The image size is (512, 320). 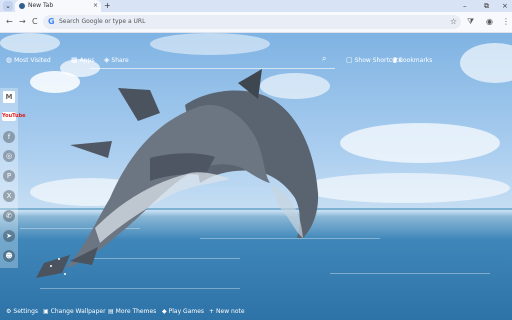 What do you see at coordinates (41, 5) in the screenshot?
I see `tab-title: New Tab` at bounding box center [41, 5].